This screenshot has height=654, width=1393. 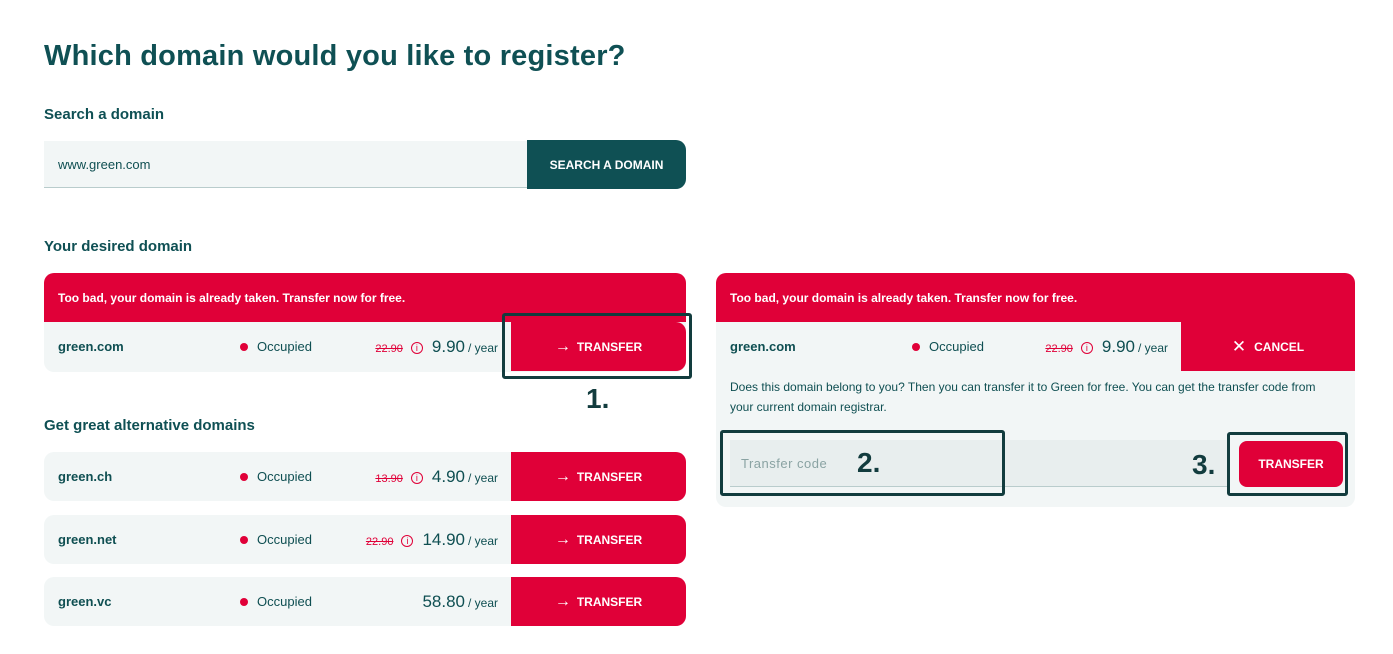 I want to click on transfer-code-field, so click(x=980, y=463).